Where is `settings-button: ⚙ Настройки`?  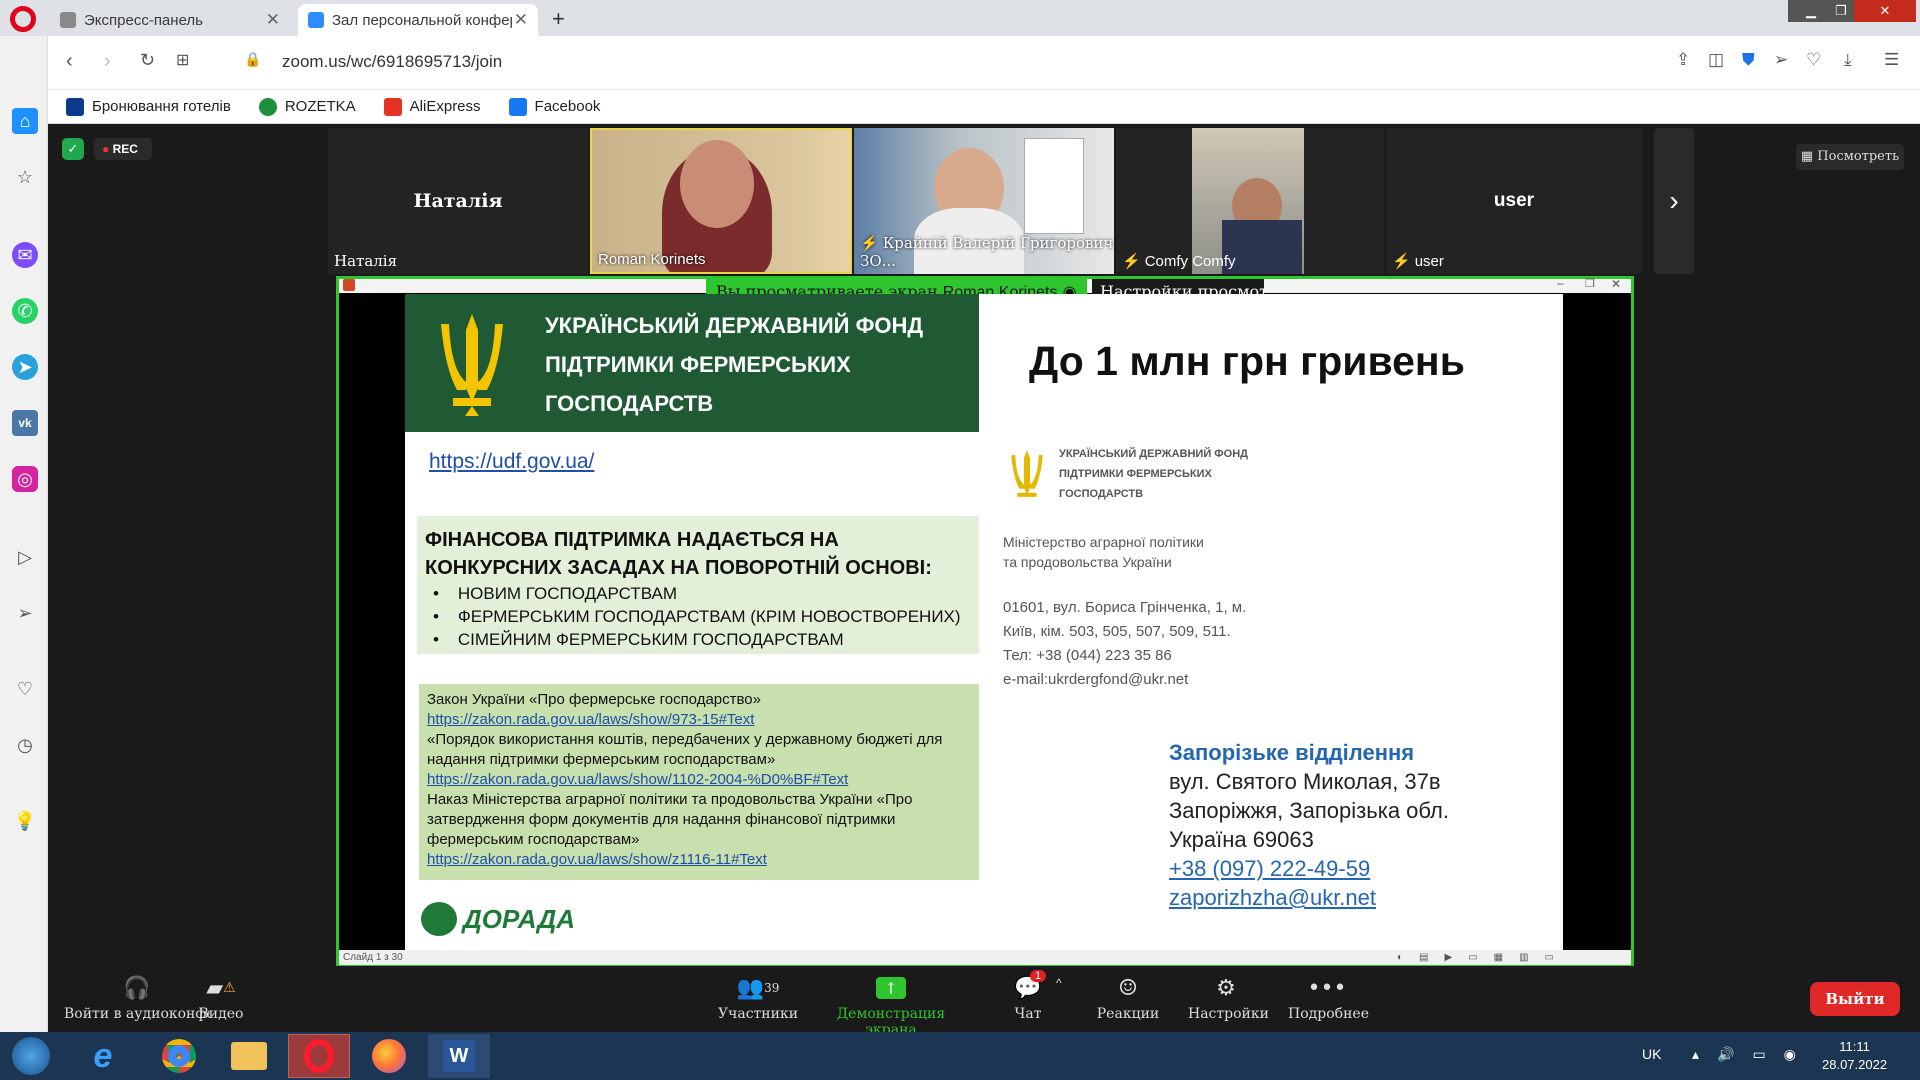
settings-button: ⚙ Настройки is located at coordinates (1228, 998).